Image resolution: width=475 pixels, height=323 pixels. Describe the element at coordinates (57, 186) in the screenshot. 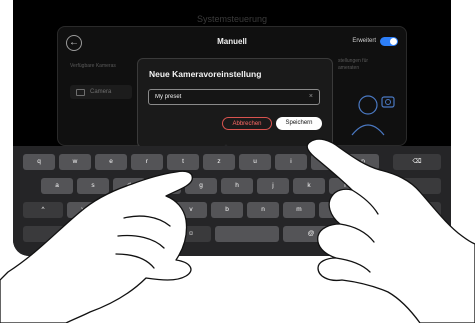

I see `key-a: a` at that location.